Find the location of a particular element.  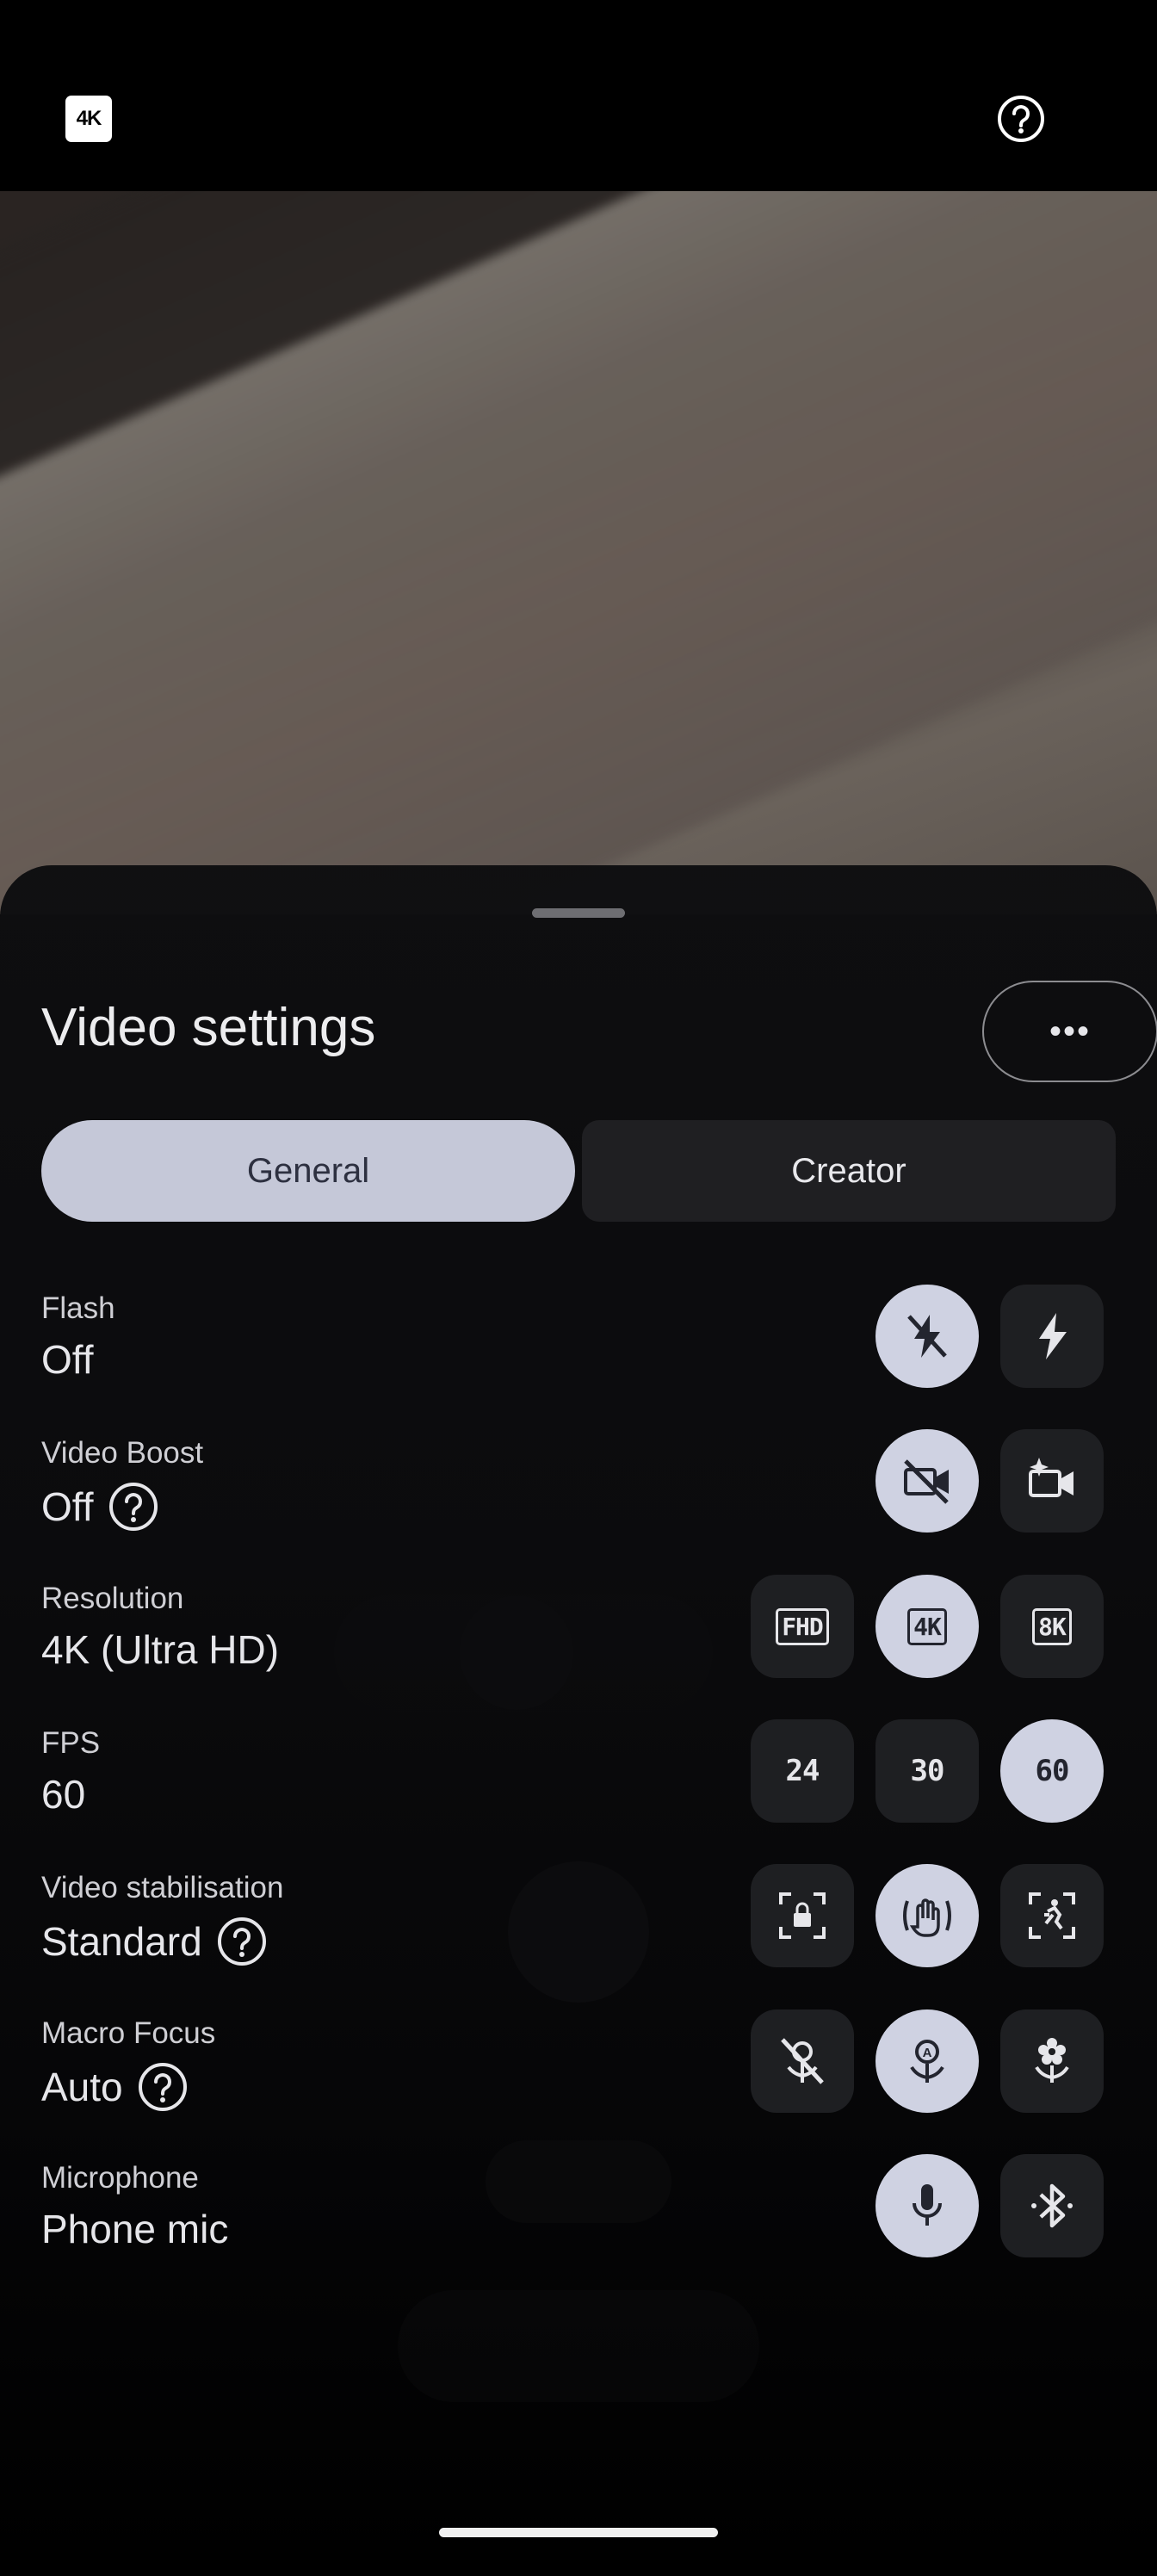

macro-on-icon is located at coordinates (1052, 2061).